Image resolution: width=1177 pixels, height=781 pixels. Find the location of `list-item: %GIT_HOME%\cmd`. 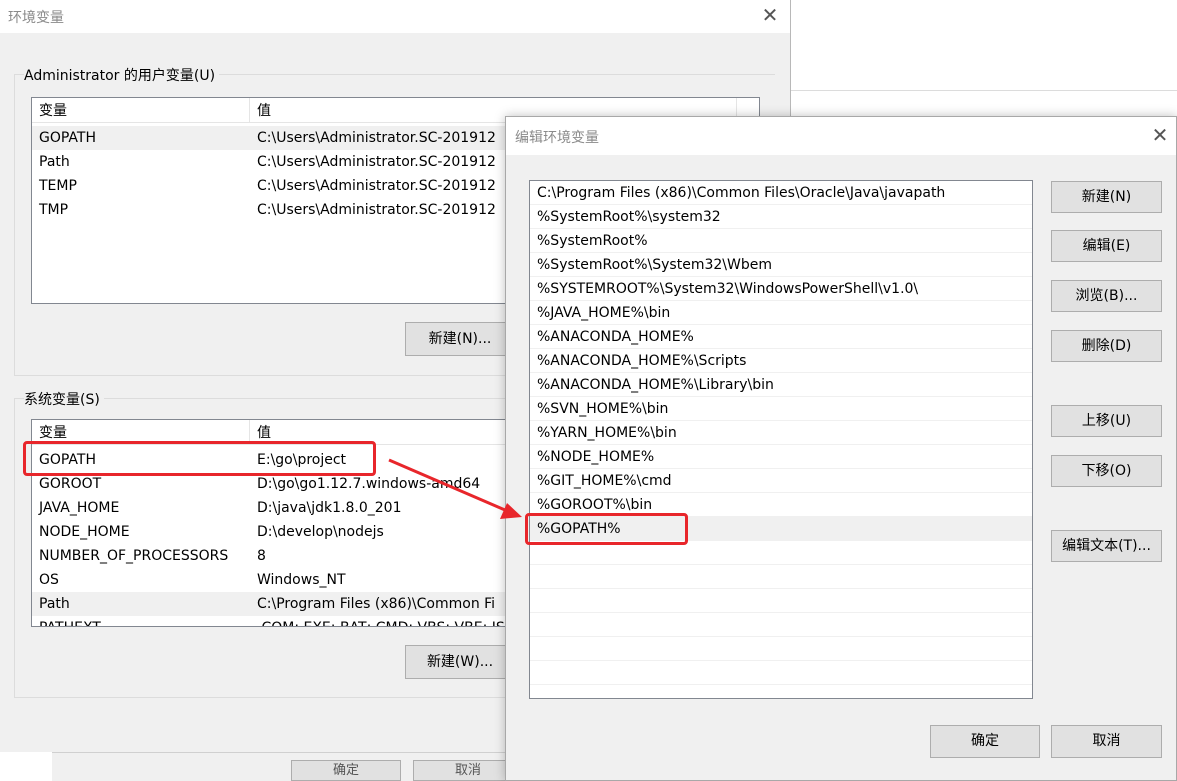

list-item: %GIT_HOME%\cmd is located at coordinates (781, 481).